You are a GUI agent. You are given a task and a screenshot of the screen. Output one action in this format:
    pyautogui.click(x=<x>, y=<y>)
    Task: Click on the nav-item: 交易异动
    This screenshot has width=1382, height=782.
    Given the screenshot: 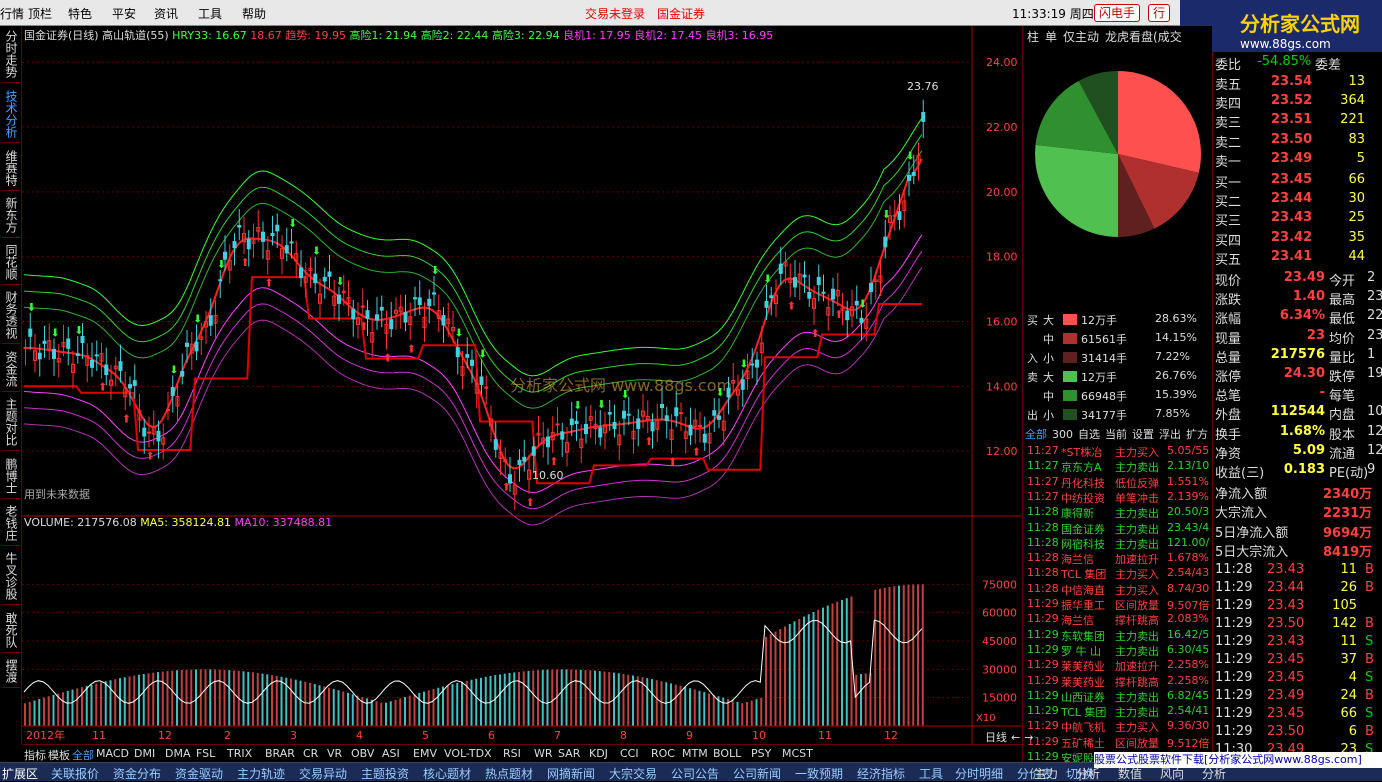 What is the action you would take?
    pyautogui.click(x=323, y=773)
    